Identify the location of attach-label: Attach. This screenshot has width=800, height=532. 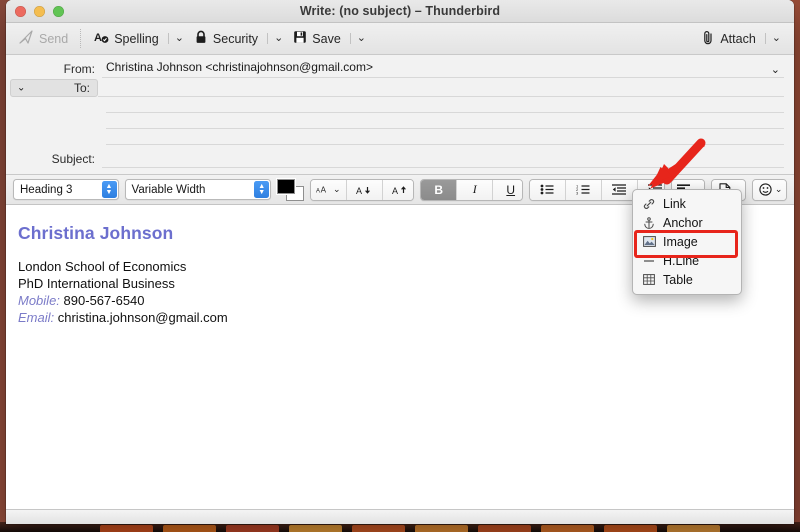
(738, 38).